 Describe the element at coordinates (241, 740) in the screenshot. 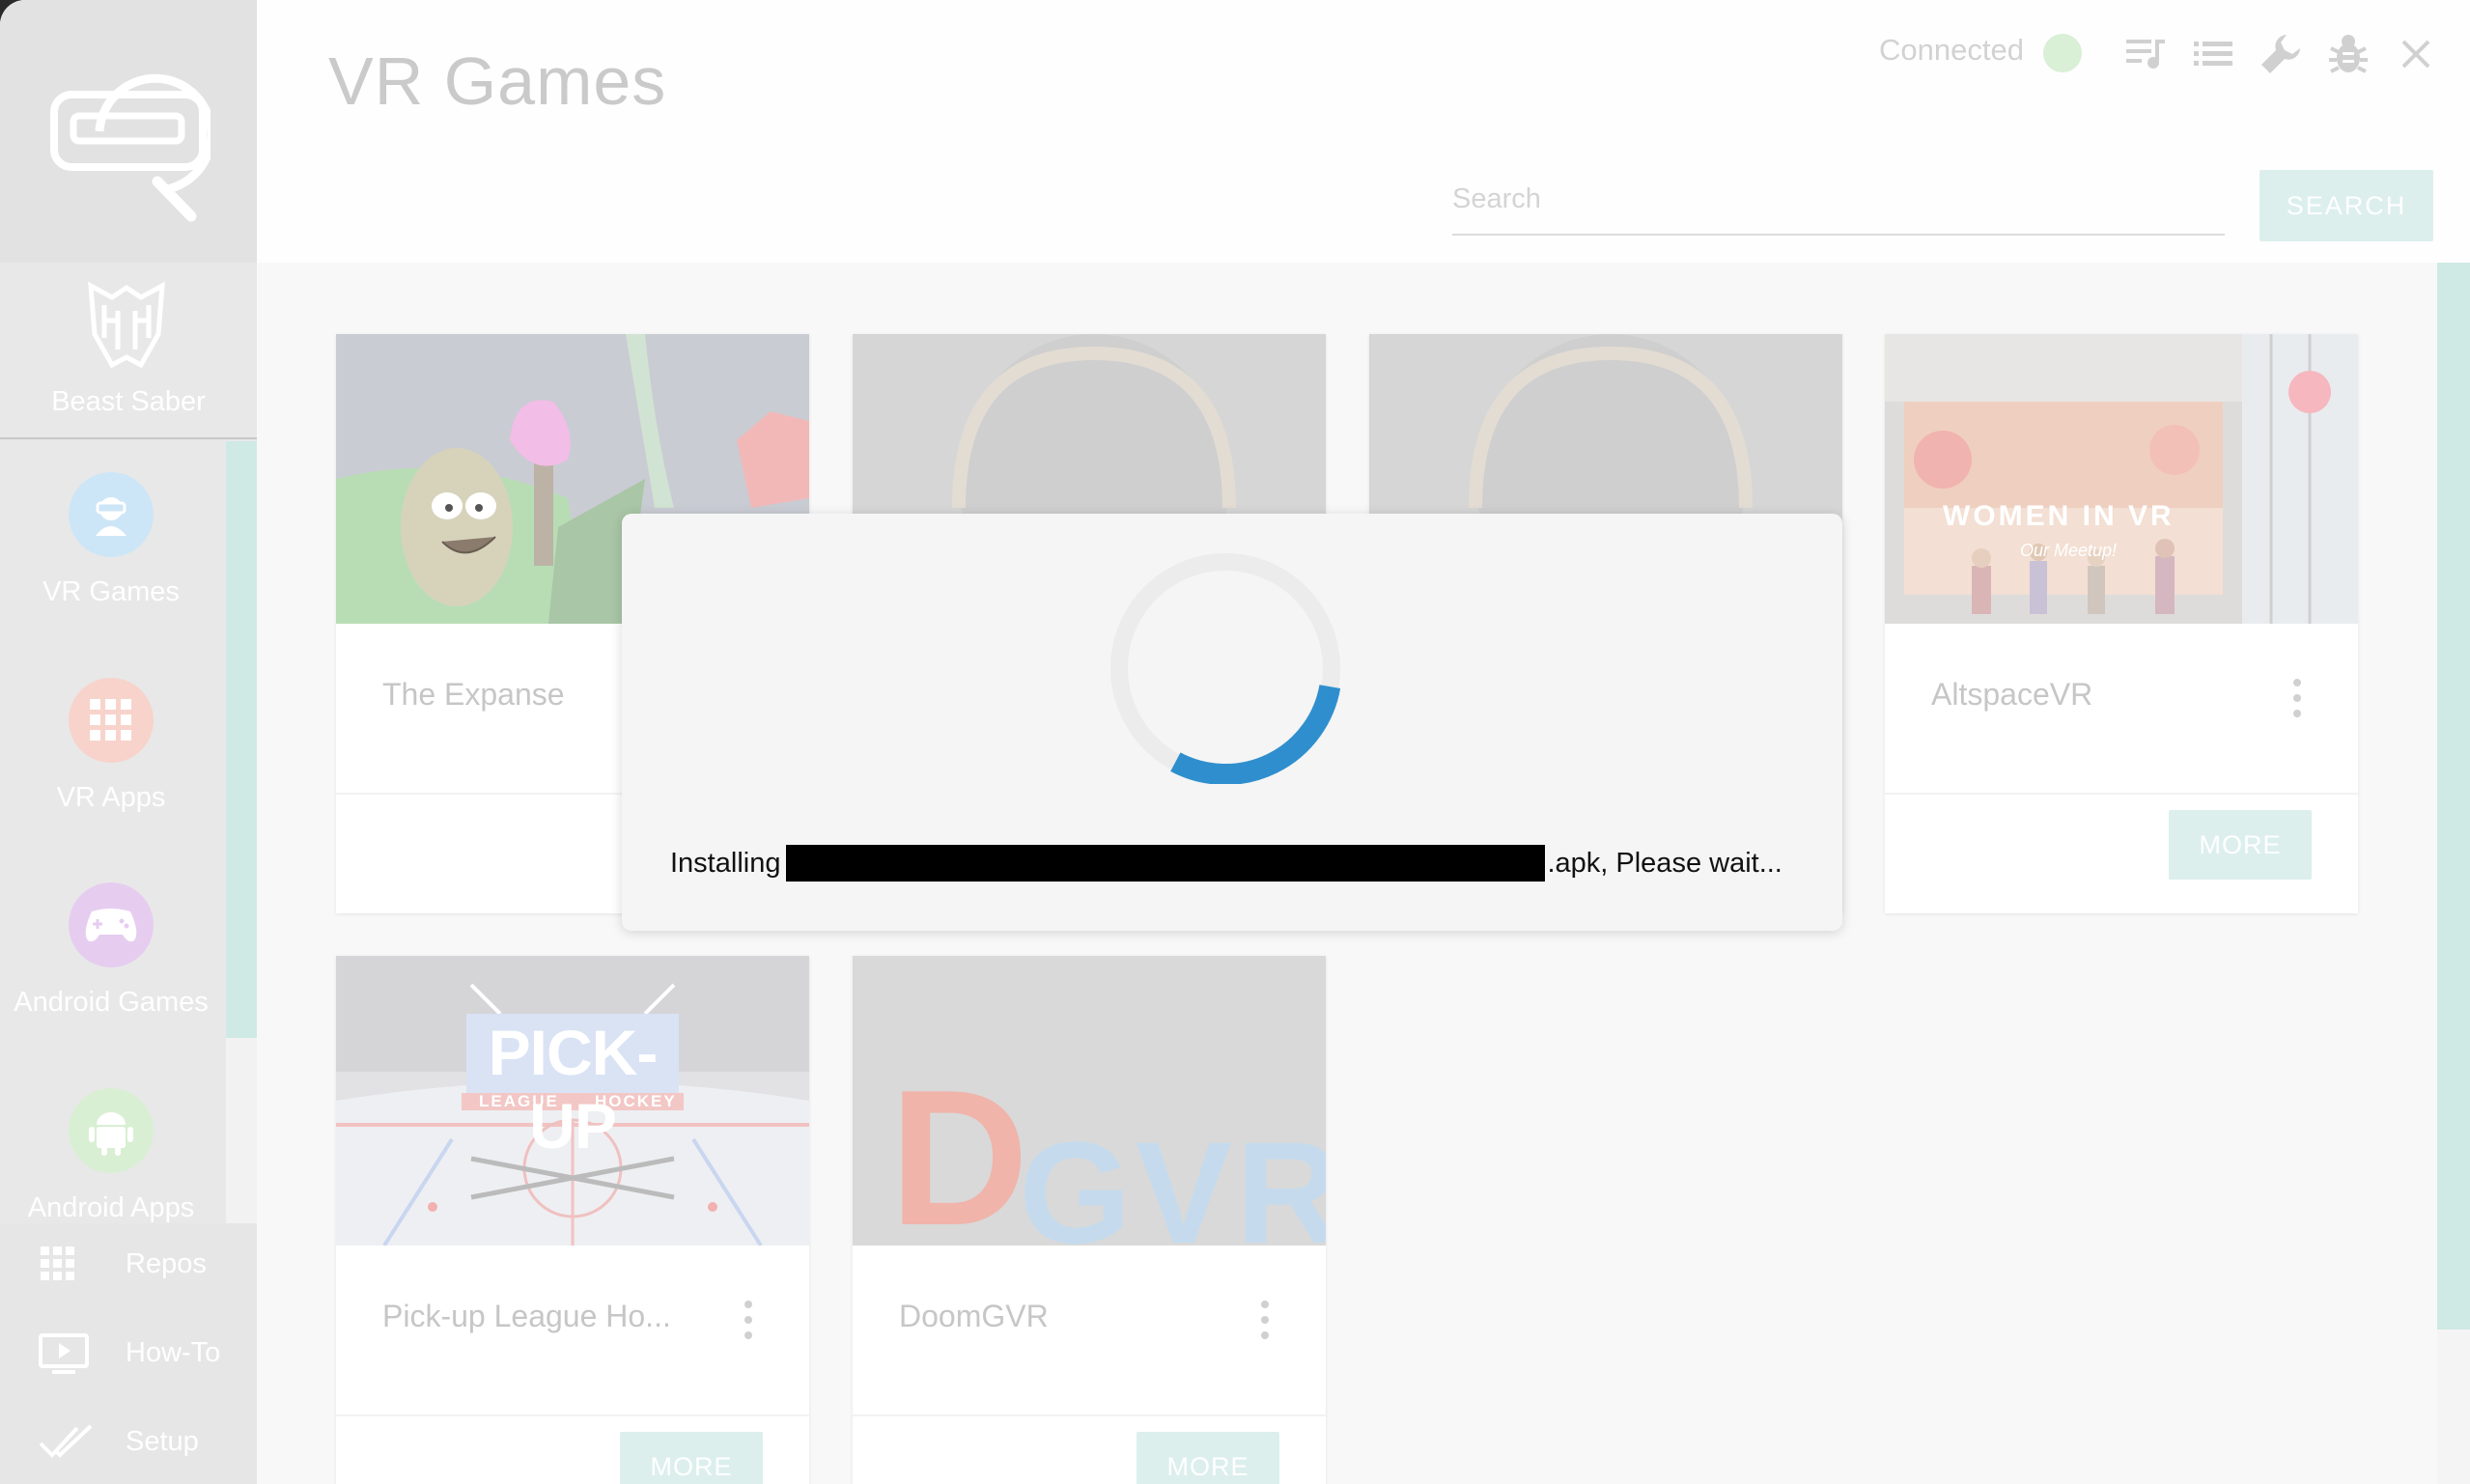

I see `sidebar-scrollbar-thumb` at that location.